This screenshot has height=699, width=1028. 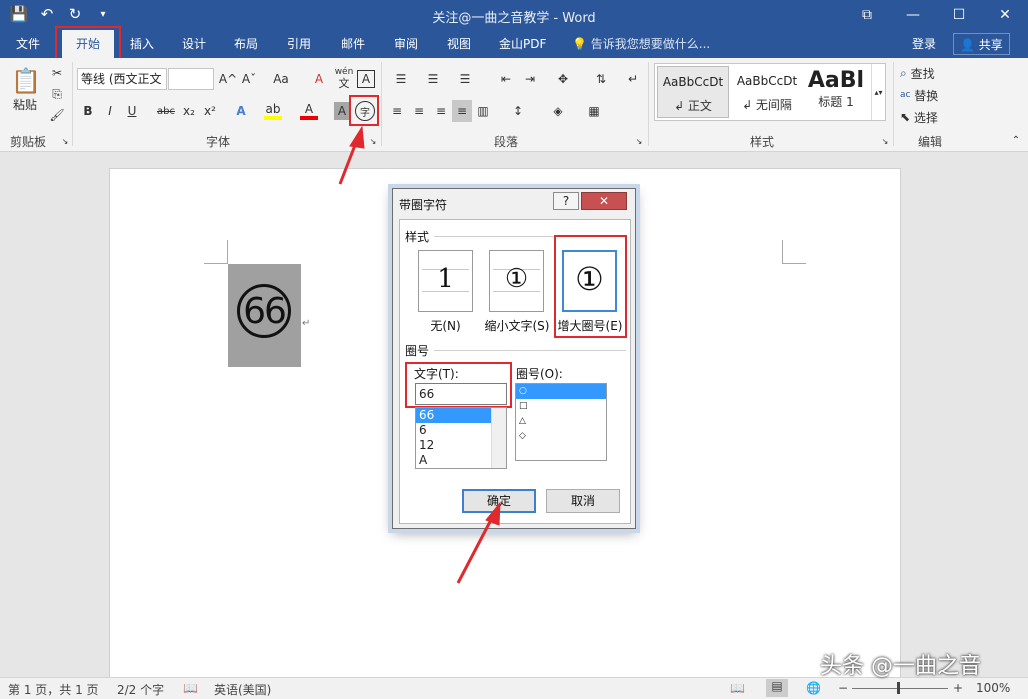 What do you see at coordinates (478, 542) in the screenshot?
I see `arrow-to-ok-button` at bounding box center [478, 542].